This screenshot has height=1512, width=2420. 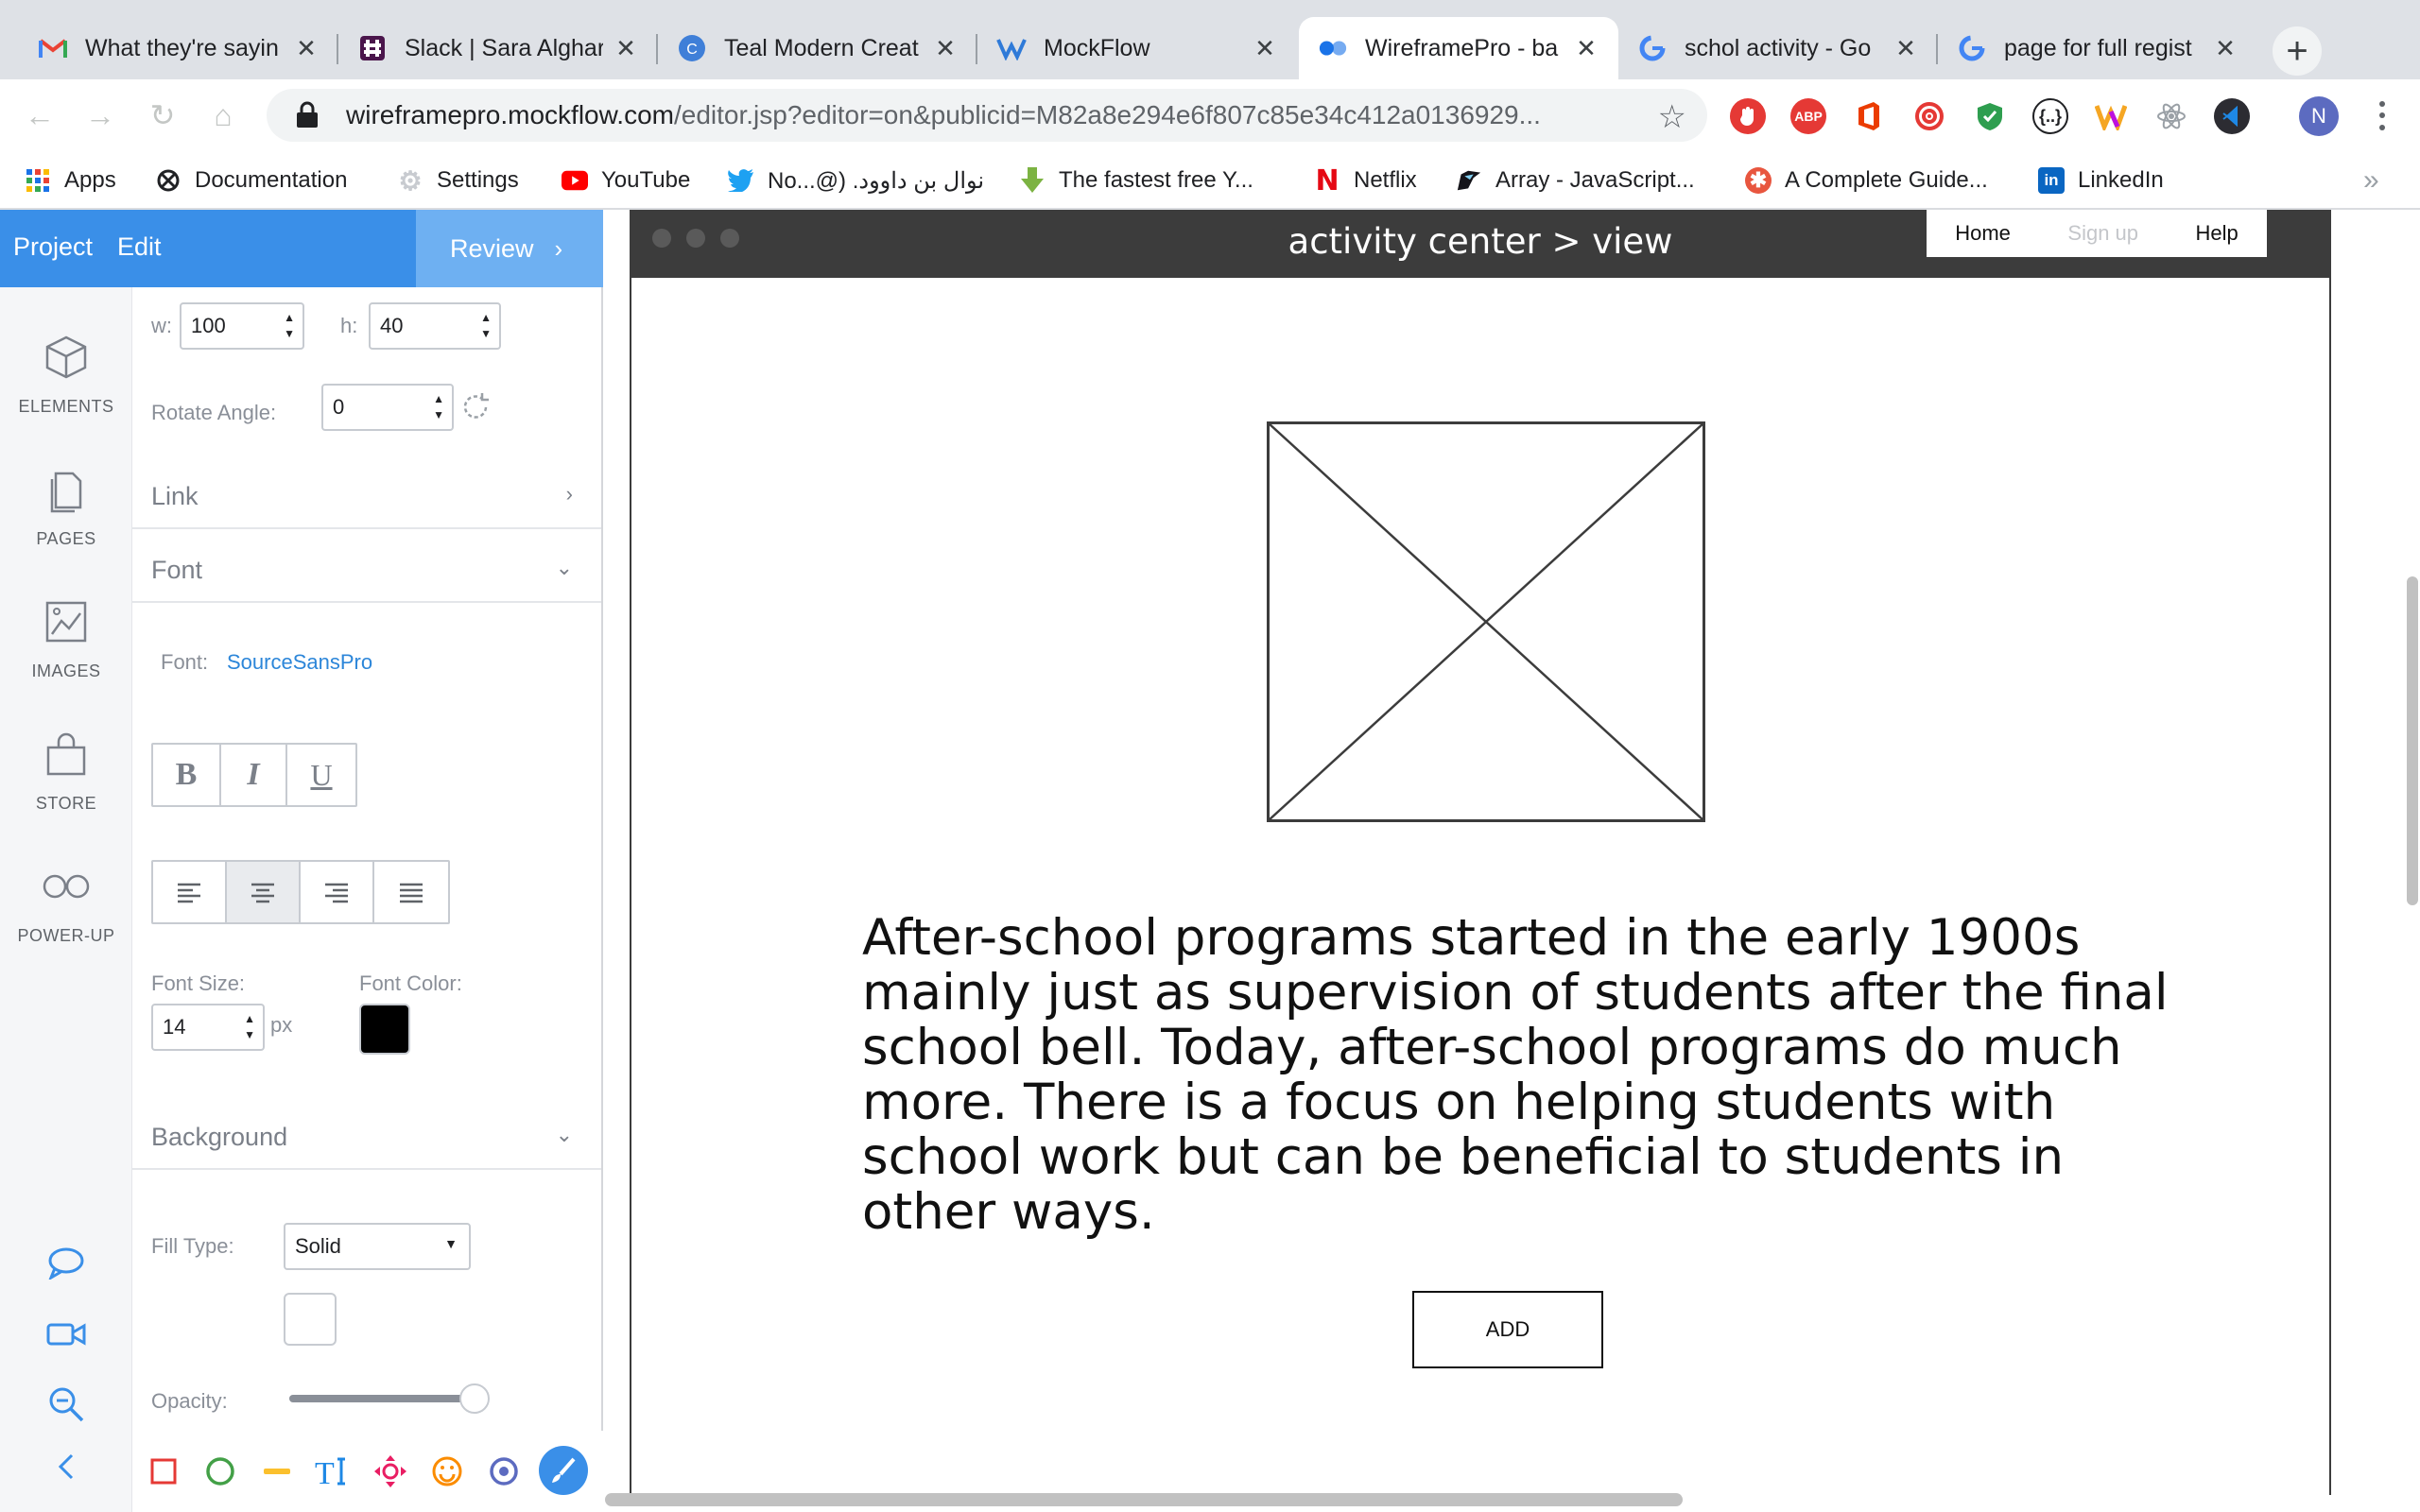 What do you see at coordinates (366, 495) in the screenshot?
I see `link-section: Link ›` at bounding box center [366, 495].